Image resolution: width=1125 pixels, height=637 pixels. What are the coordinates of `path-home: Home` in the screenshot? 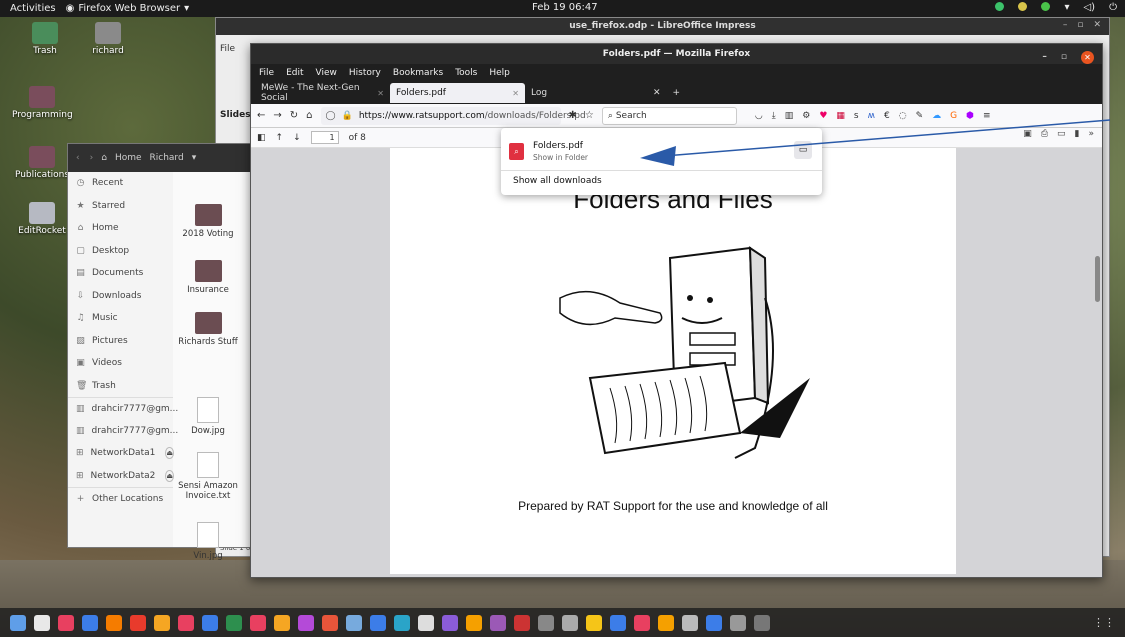 It's located at (128, 158).